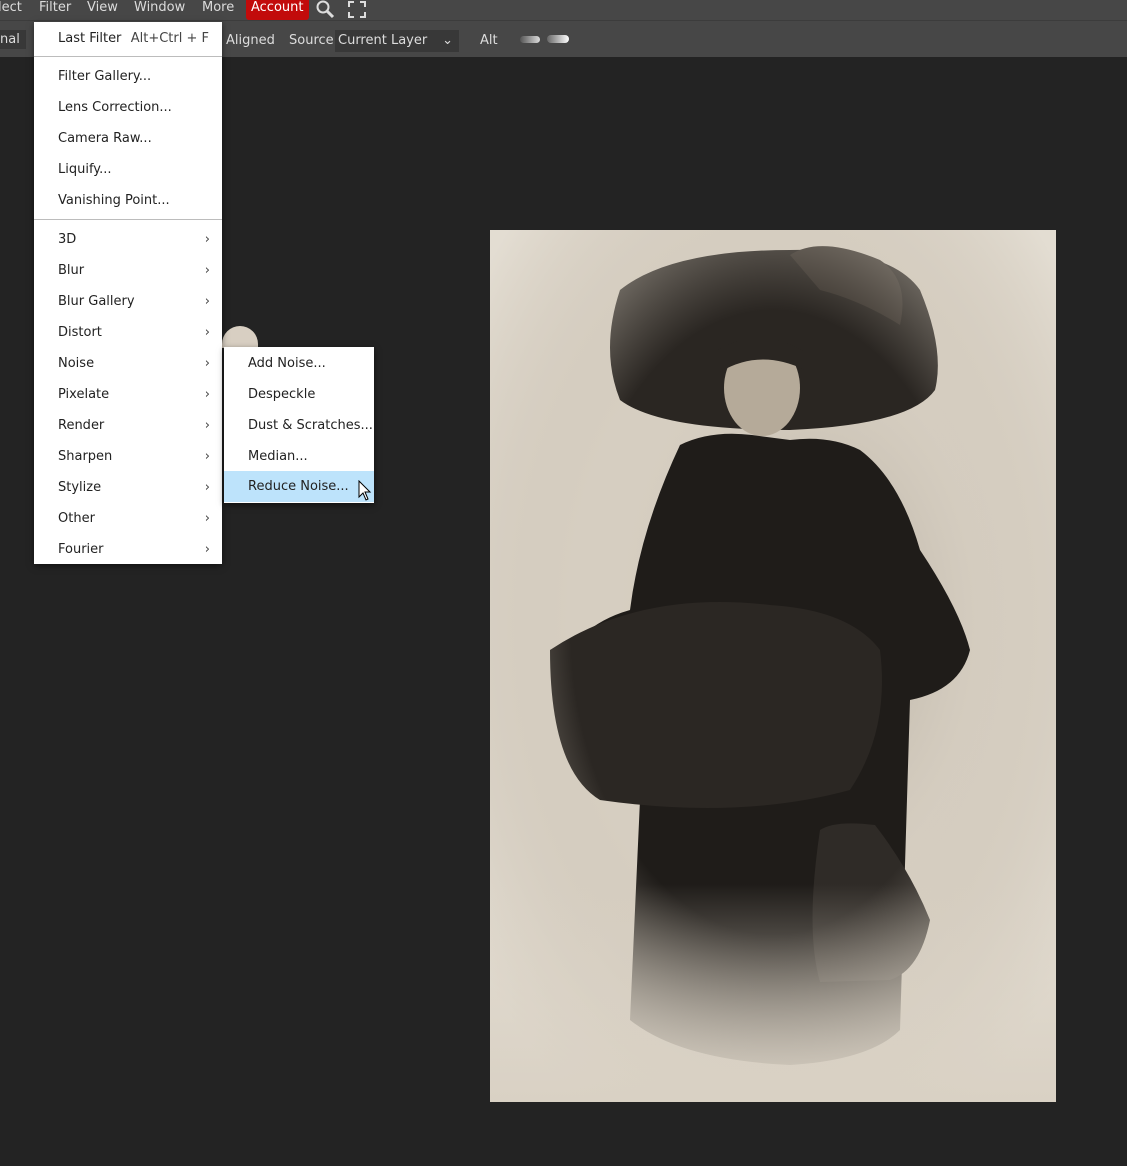 The image size is (1127, 1166). What do you see at coordinates (107, 9) in the screenshot?
I see `menu-view: View` at bounding box center [107, 9].